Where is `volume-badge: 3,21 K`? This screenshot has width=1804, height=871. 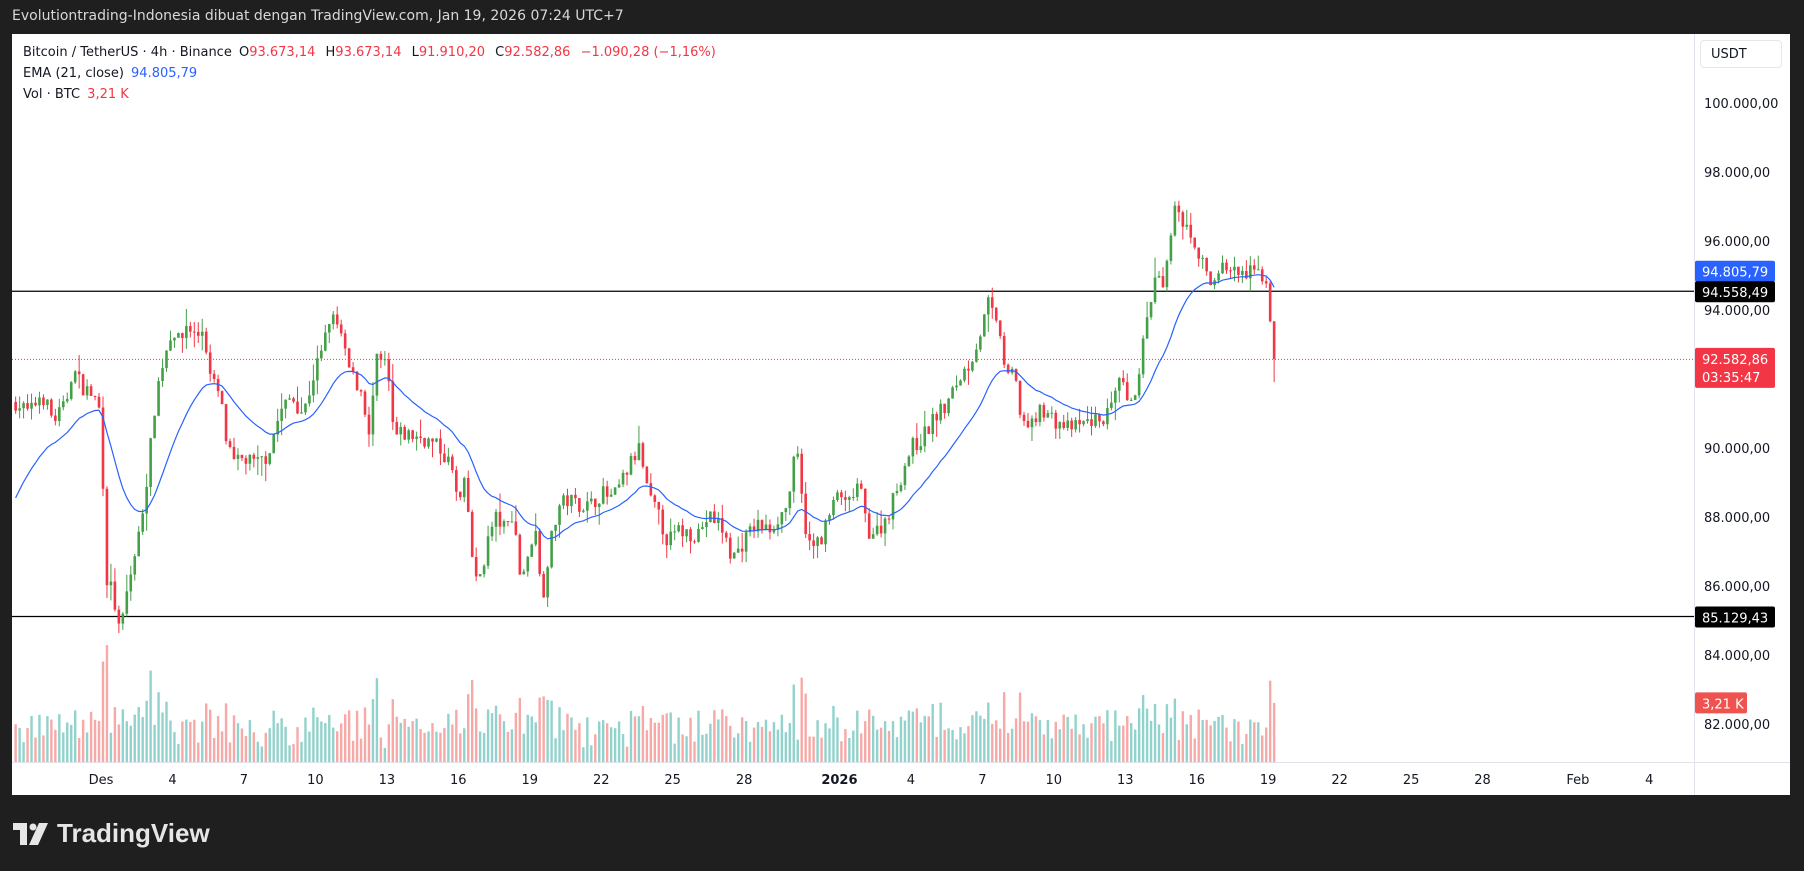 volume-badge: 3,21 K is located at coordinates (1721, 703).